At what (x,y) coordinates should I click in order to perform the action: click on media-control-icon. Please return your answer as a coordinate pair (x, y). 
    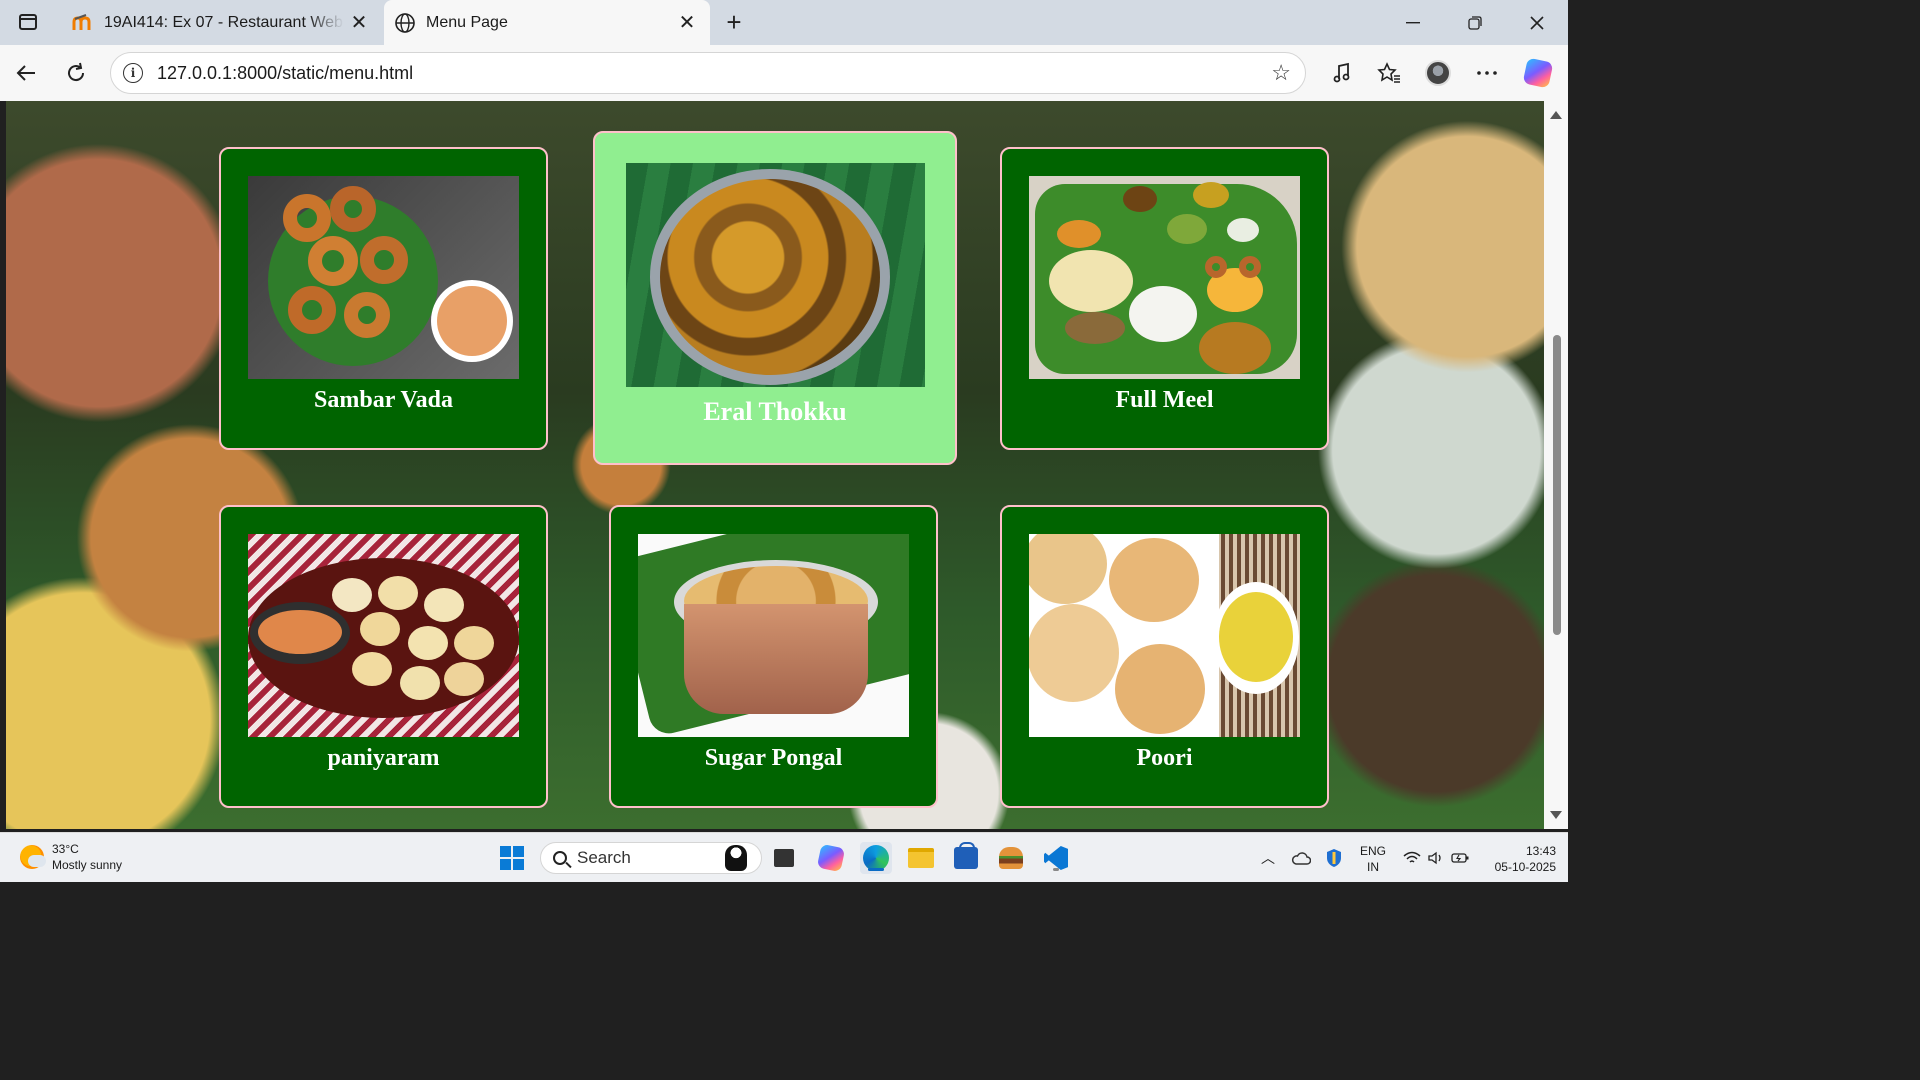
    Looking at the image, I should click on (1342, 73).